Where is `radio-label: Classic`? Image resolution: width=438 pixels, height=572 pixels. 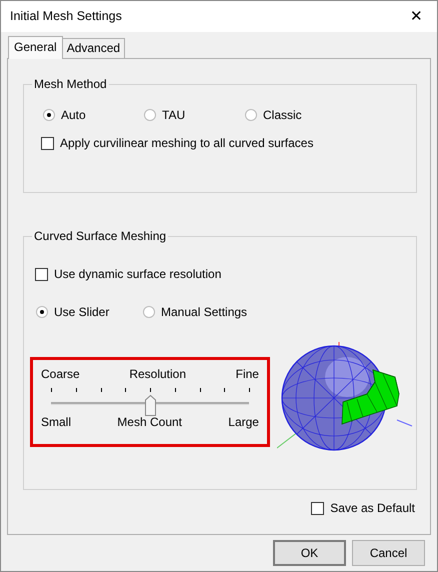 radio-label: Classic is located at coordinates (282, 115).